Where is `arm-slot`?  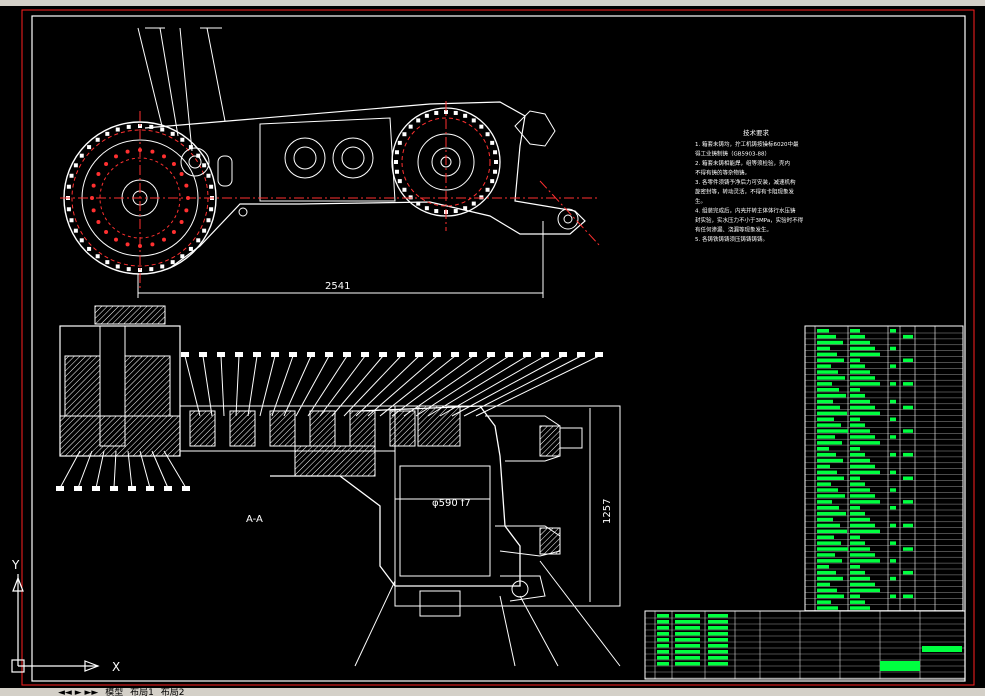
arm-slot is located at coordinates (225, 171).